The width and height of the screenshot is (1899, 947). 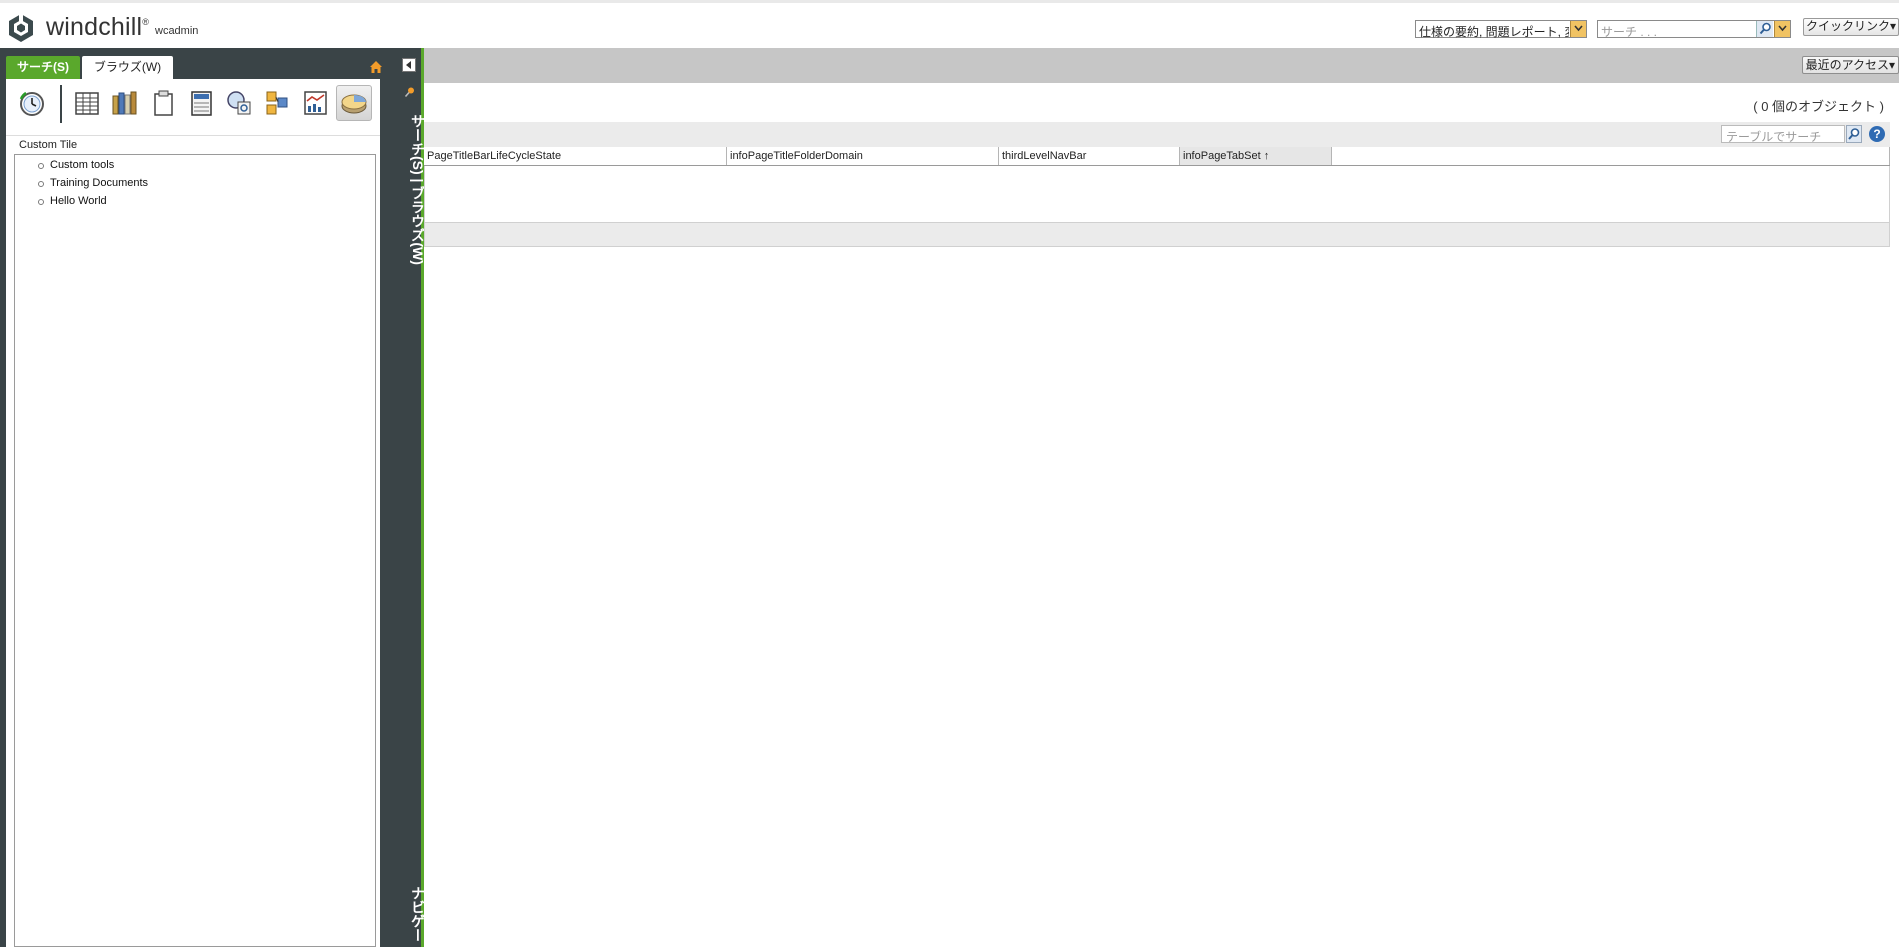 I want to click on tile-item-custom-tools: Custom tools, so click(x=75, y=165).